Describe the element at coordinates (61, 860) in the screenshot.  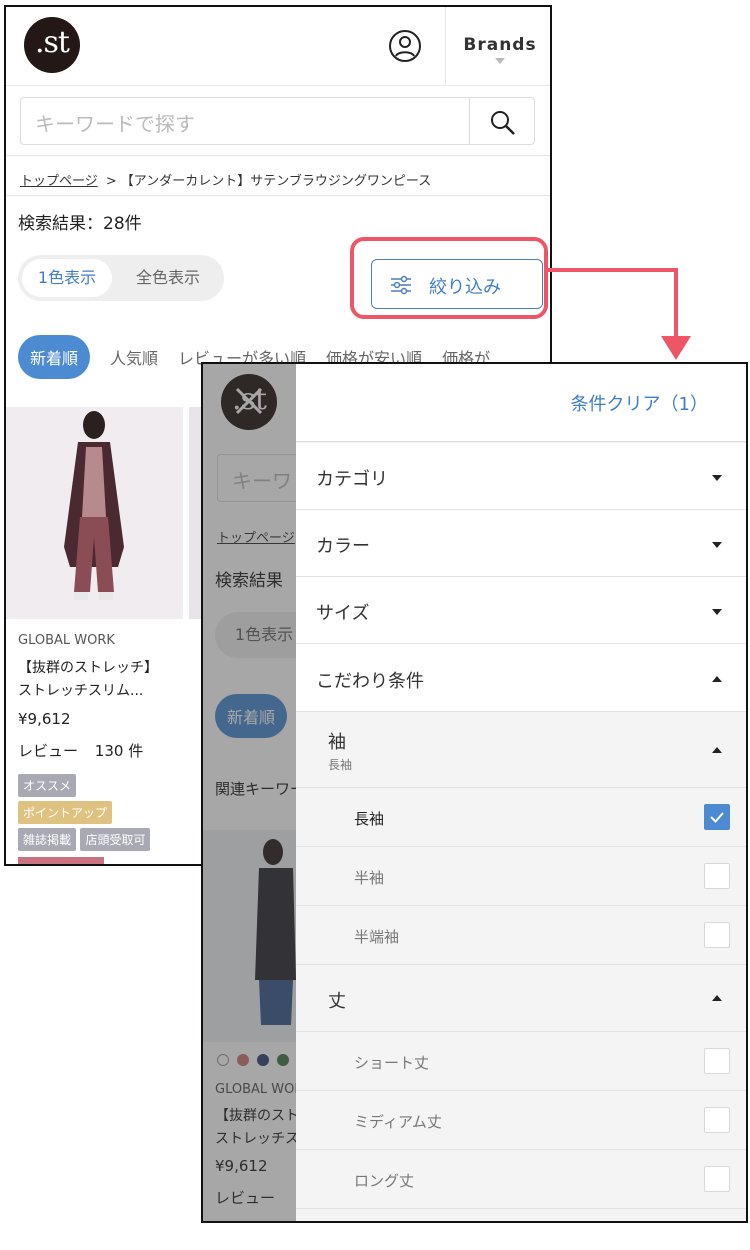
I see `tag-cut-off` at that location.